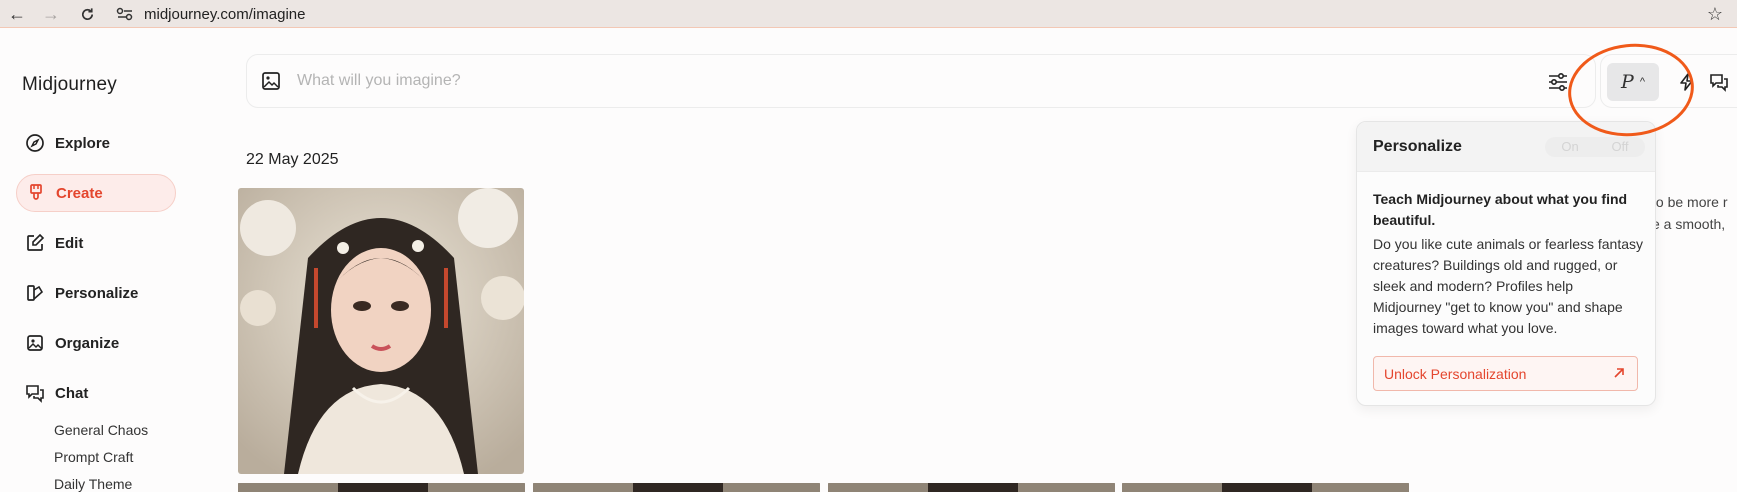 Image resolution: width=1737 pixels, height=492 pixels. Describe the element at coordinates (87, 343) in the screenshot. I see `sidebar-item-label: Organize` at that location.